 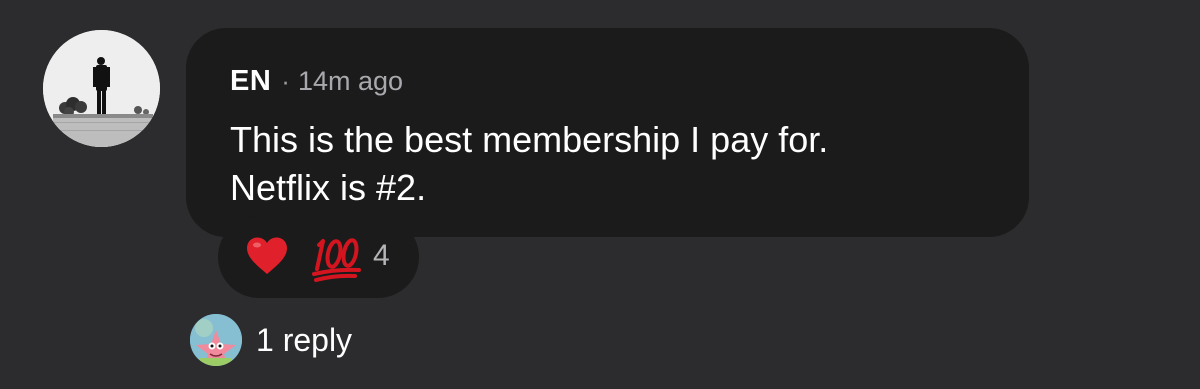 I want to click on comment-text-line: Netflix is #2., so click(x=328, y=187).